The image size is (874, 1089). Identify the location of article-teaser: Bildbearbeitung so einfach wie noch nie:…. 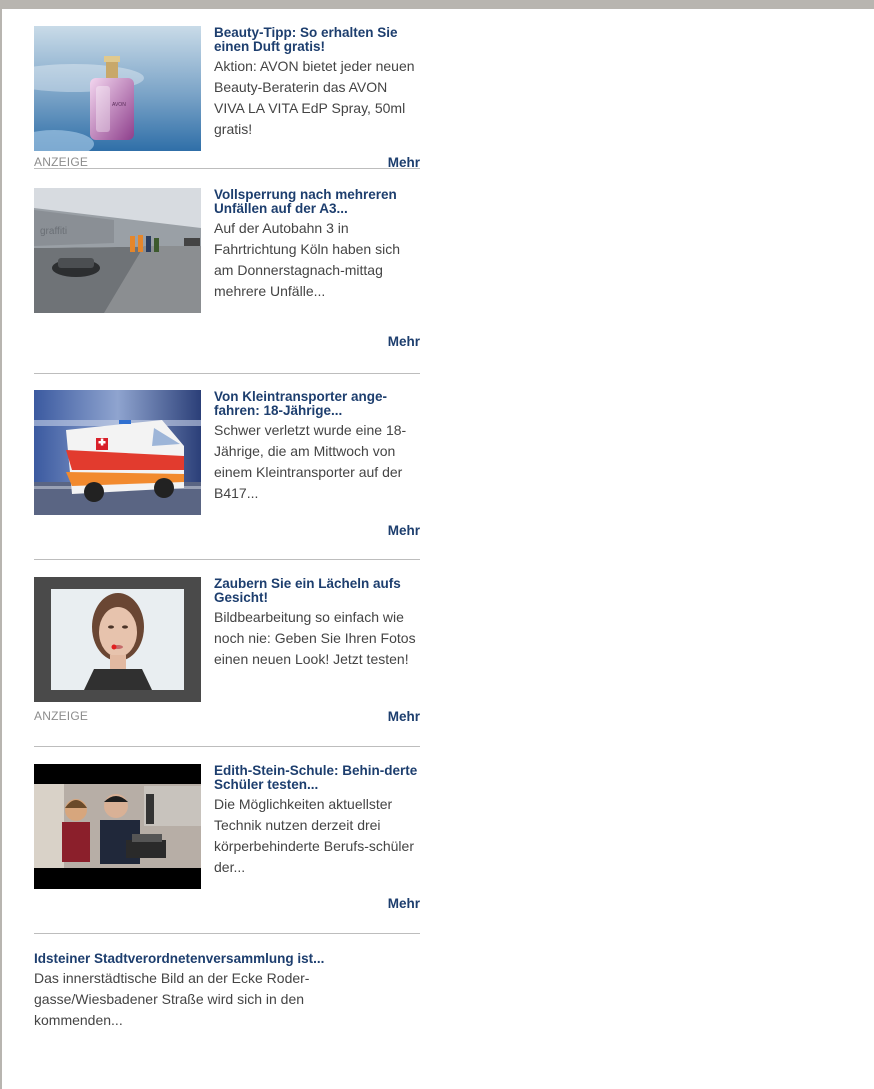
(315, 638).